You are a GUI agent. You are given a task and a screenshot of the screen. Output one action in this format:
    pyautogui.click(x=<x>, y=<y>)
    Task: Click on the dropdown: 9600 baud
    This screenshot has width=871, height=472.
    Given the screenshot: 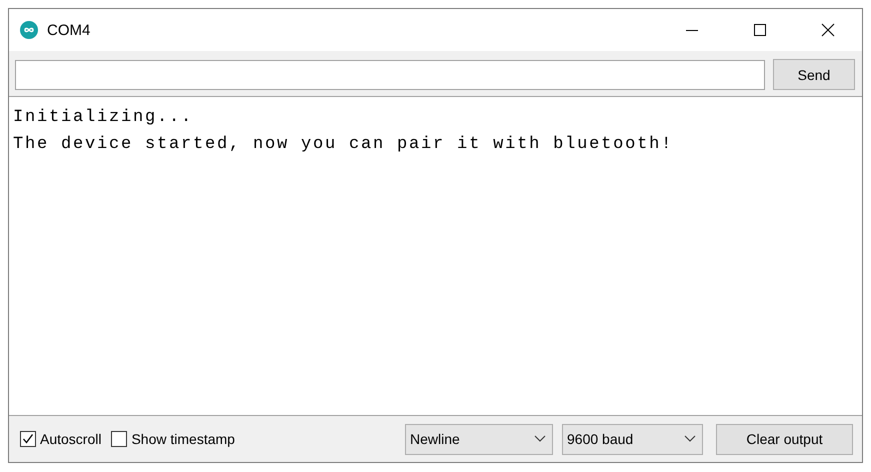 What is the action you would take?
    pyautogui.click(x=632, y=439)
    